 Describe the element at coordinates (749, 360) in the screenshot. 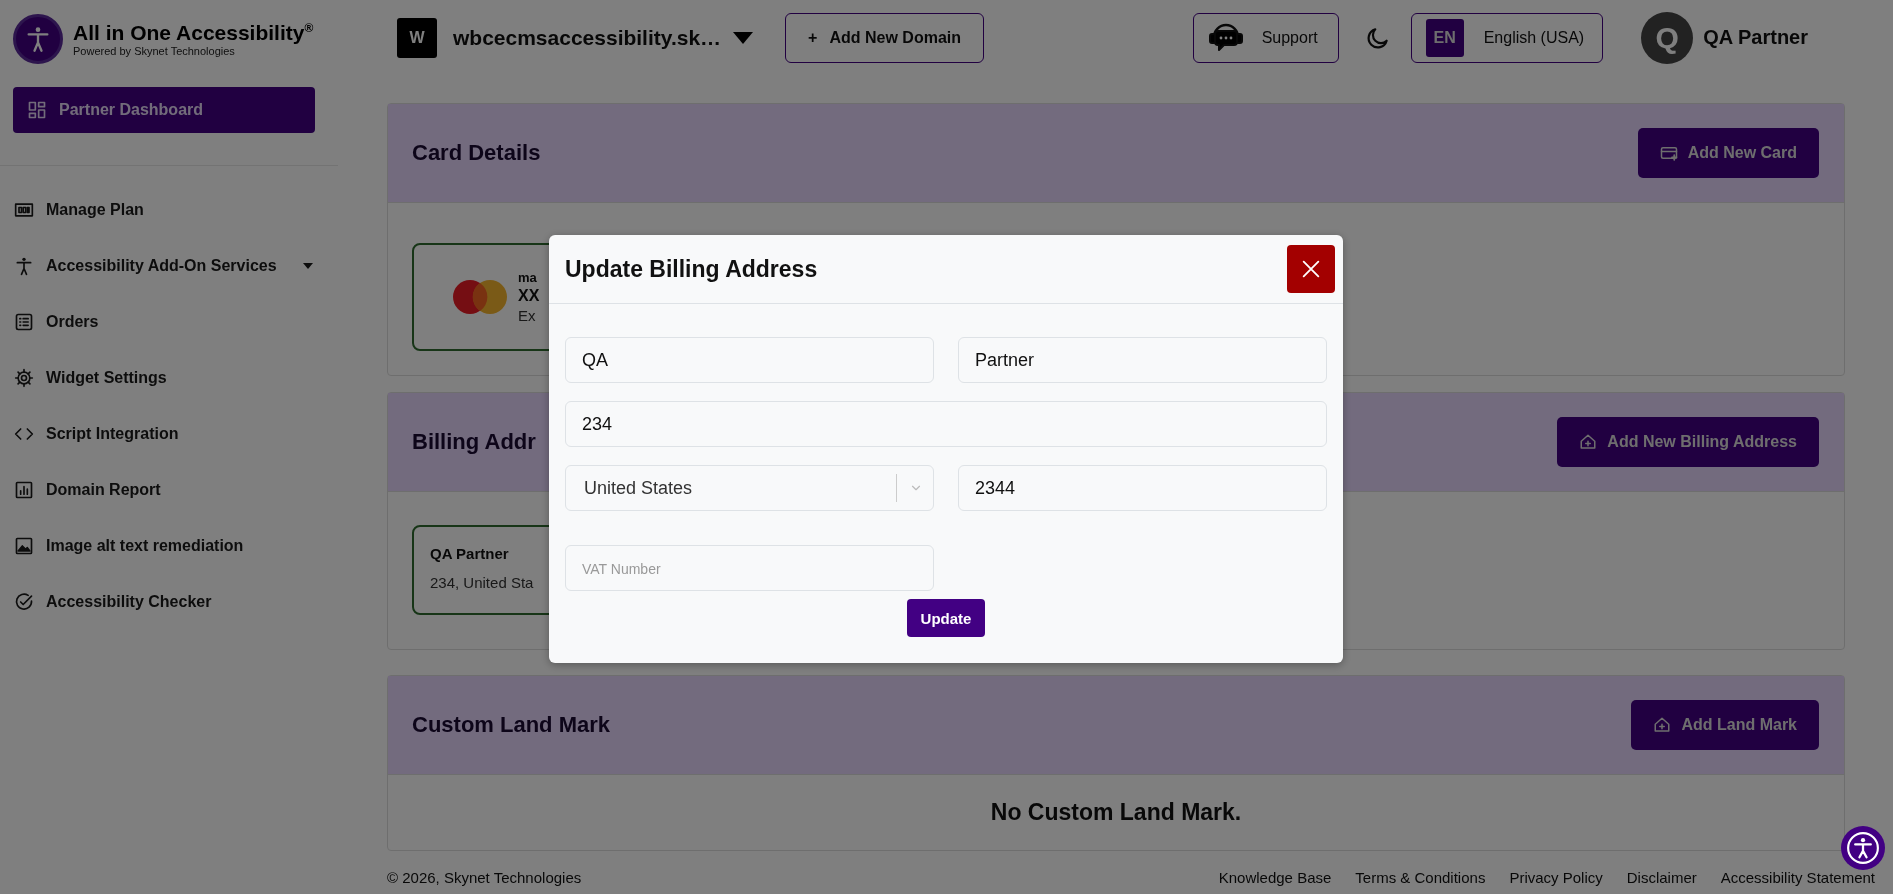

I see `first-name-field: QA` at that location.